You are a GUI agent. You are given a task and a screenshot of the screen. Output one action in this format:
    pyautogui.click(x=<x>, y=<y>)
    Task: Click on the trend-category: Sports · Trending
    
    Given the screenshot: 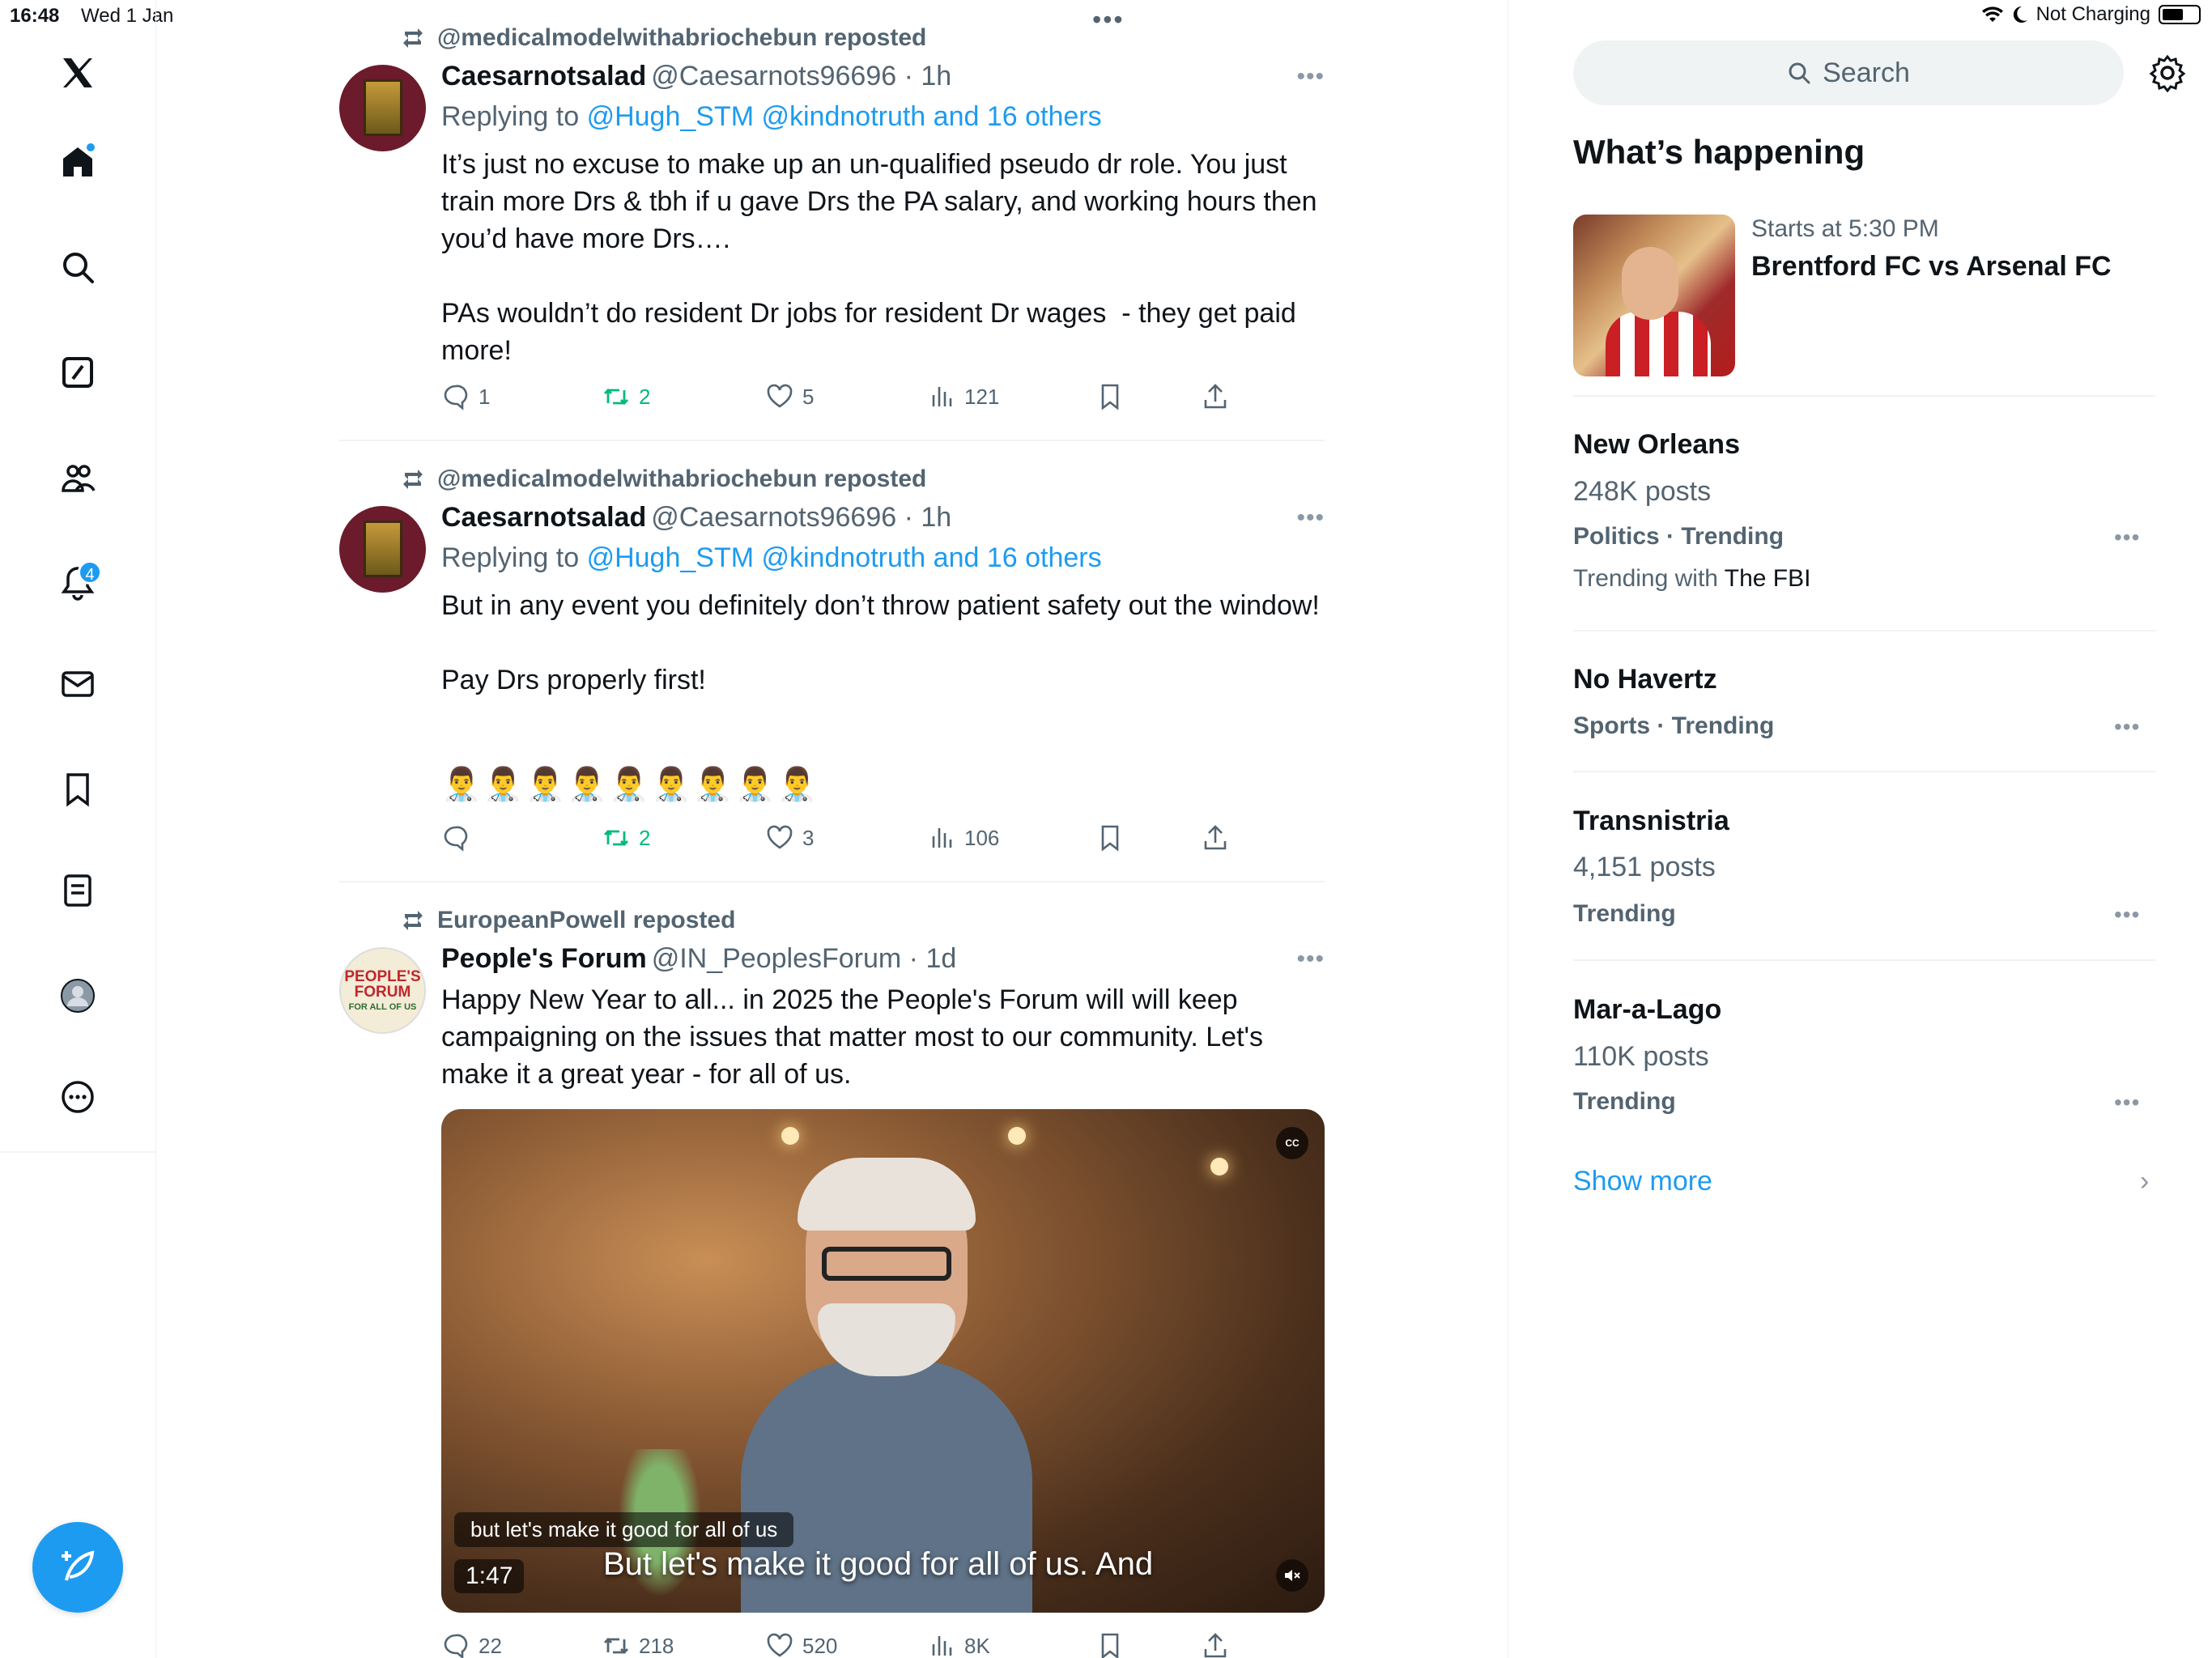 What is the action you would take?
    pyautogui.click(x=1674, y=725)
    